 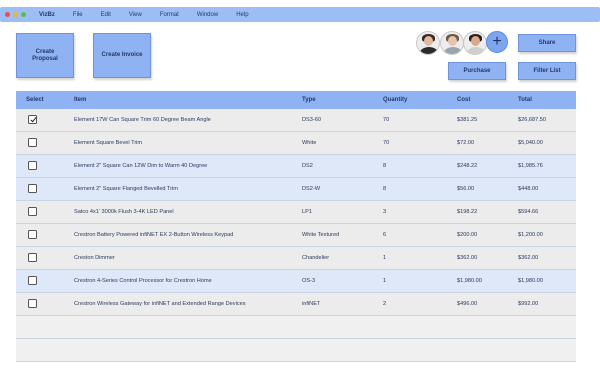 I want to click on item-name: Element Square Bevel Trim, so click(x=108, y=143).